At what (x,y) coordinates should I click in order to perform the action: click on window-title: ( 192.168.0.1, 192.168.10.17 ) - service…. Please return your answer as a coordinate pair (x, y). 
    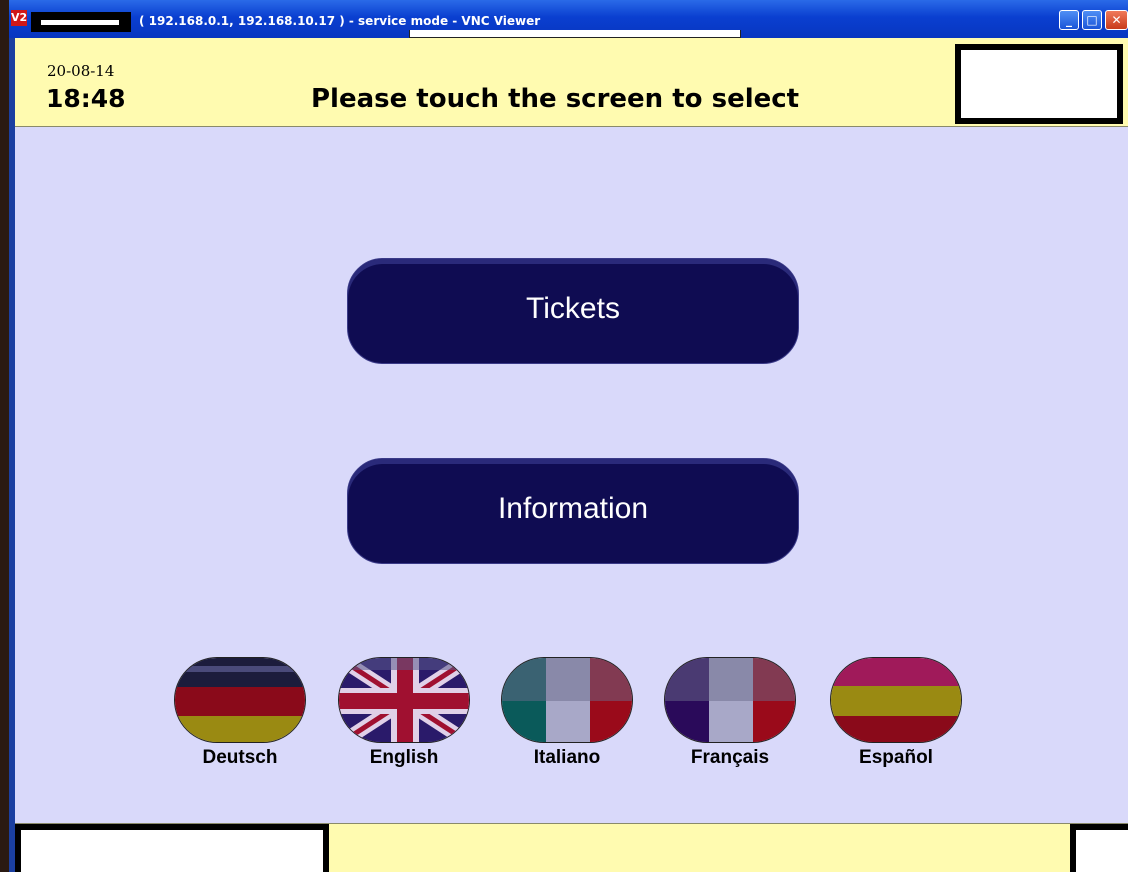
    Looking at the image, I should click on (340, 21).